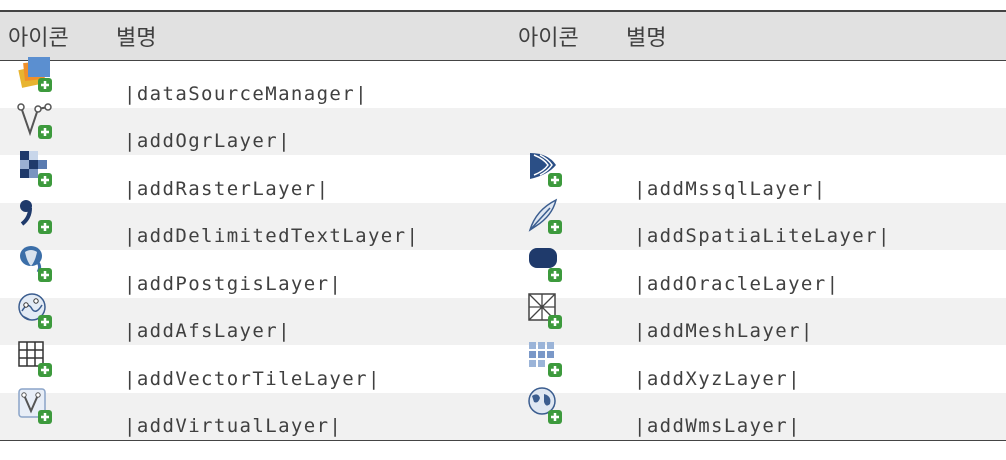 The width and height of the screenshot is (1006, 460). Describe the element at coordinates (309, 35) in the screenshot. I see `header-alias-left: 별명` at that location.